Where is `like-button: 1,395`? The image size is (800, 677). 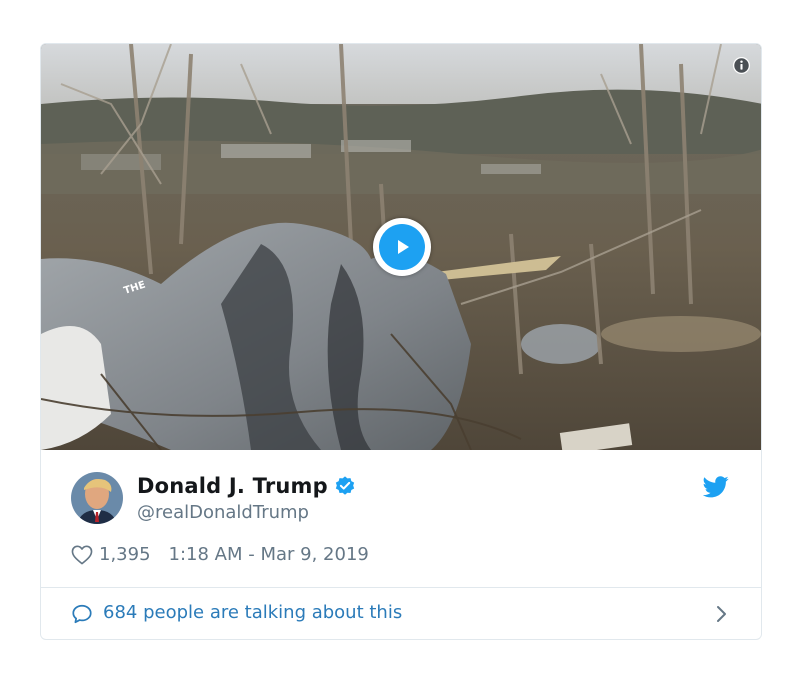
like-button: 1,395 is located at coordinates (111, 554).